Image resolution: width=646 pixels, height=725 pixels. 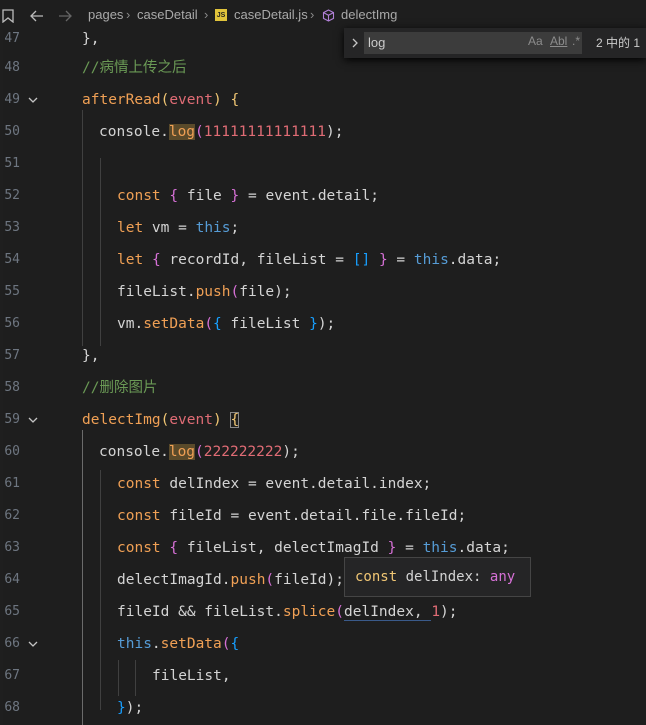 What do you see at coordinates (121, 420) in the screenshot?
I see `code-token: delectImg` at bounding box center [121, 420].